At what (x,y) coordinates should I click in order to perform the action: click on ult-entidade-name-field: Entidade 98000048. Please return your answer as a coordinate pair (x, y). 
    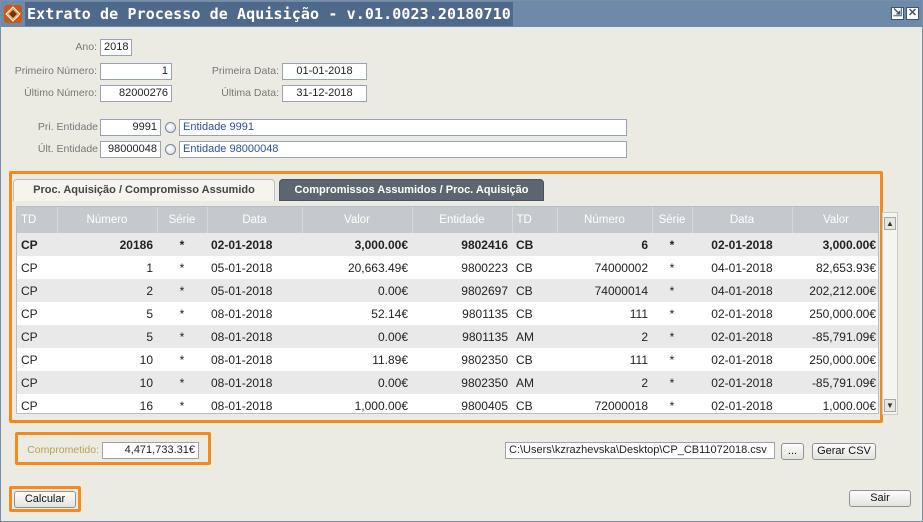
    Looking at the image, I should click on (403, 149).